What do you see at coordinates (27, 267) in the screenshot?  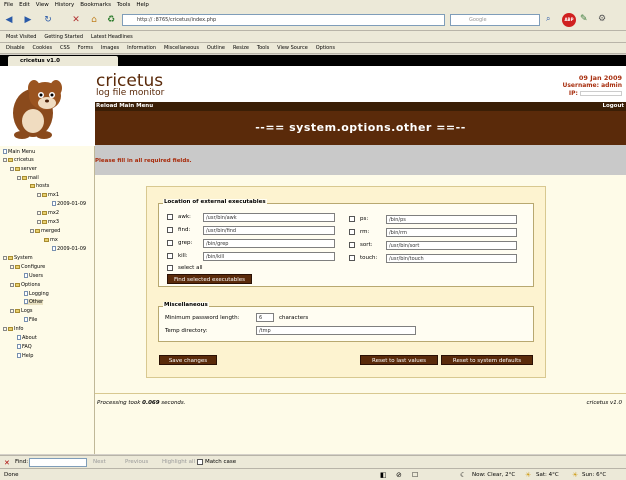 I see `tree-configure: Configure` at bounding box center [27, 267].